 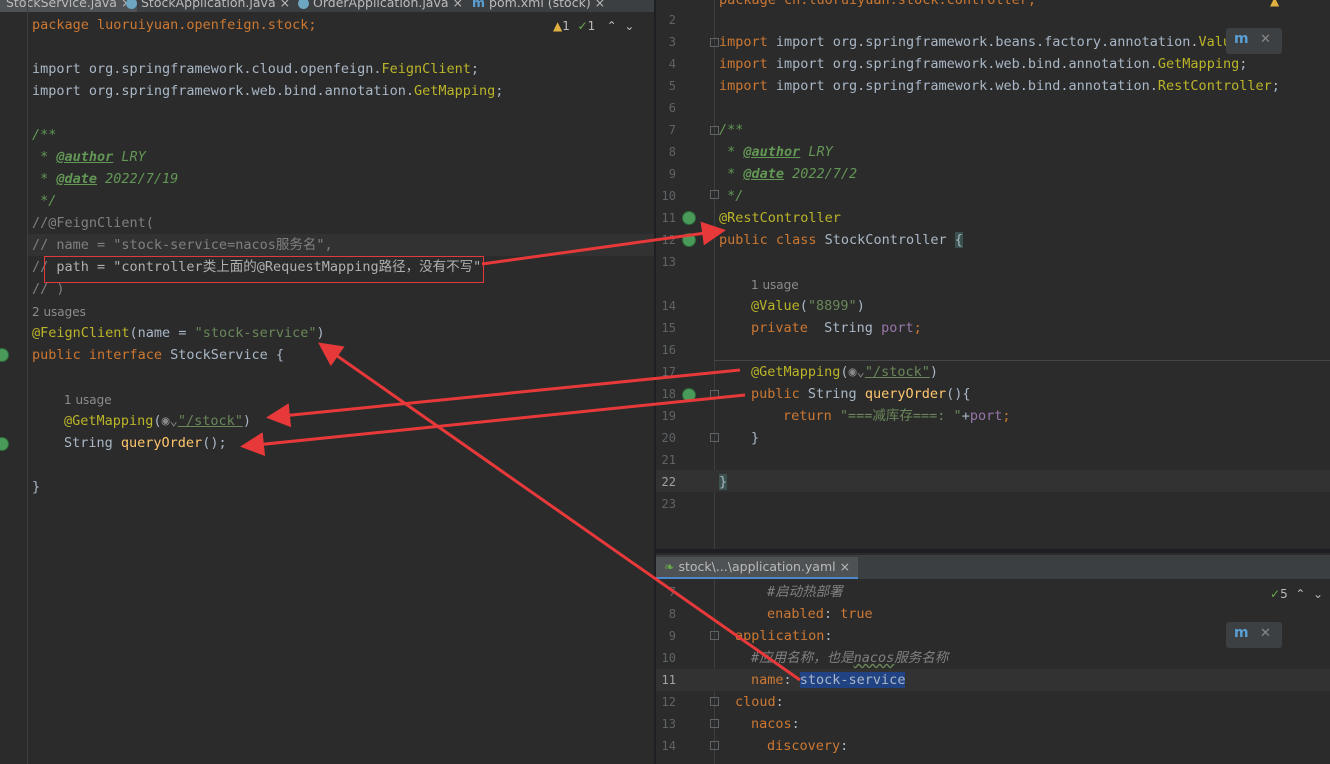 I want to click on code-line: 17 @GetMapping(◉⌄"/stock"), so click(x=993, y=372).